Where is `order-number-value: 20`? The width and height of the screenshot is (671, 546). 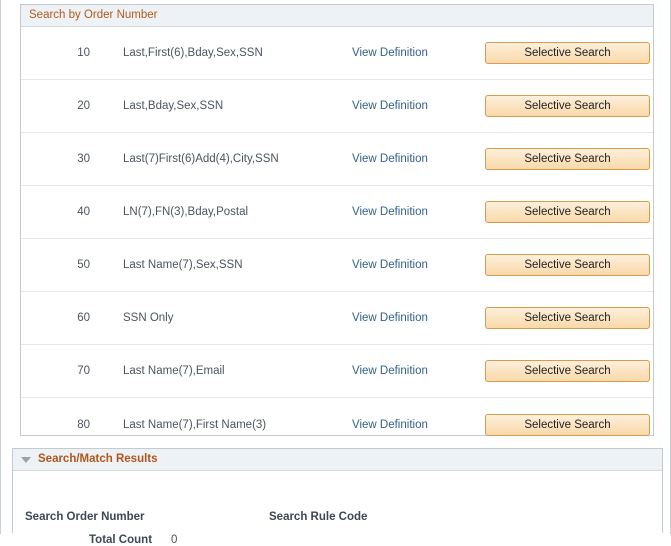 order-number-value: 20 is located at coordinates (83, 106).